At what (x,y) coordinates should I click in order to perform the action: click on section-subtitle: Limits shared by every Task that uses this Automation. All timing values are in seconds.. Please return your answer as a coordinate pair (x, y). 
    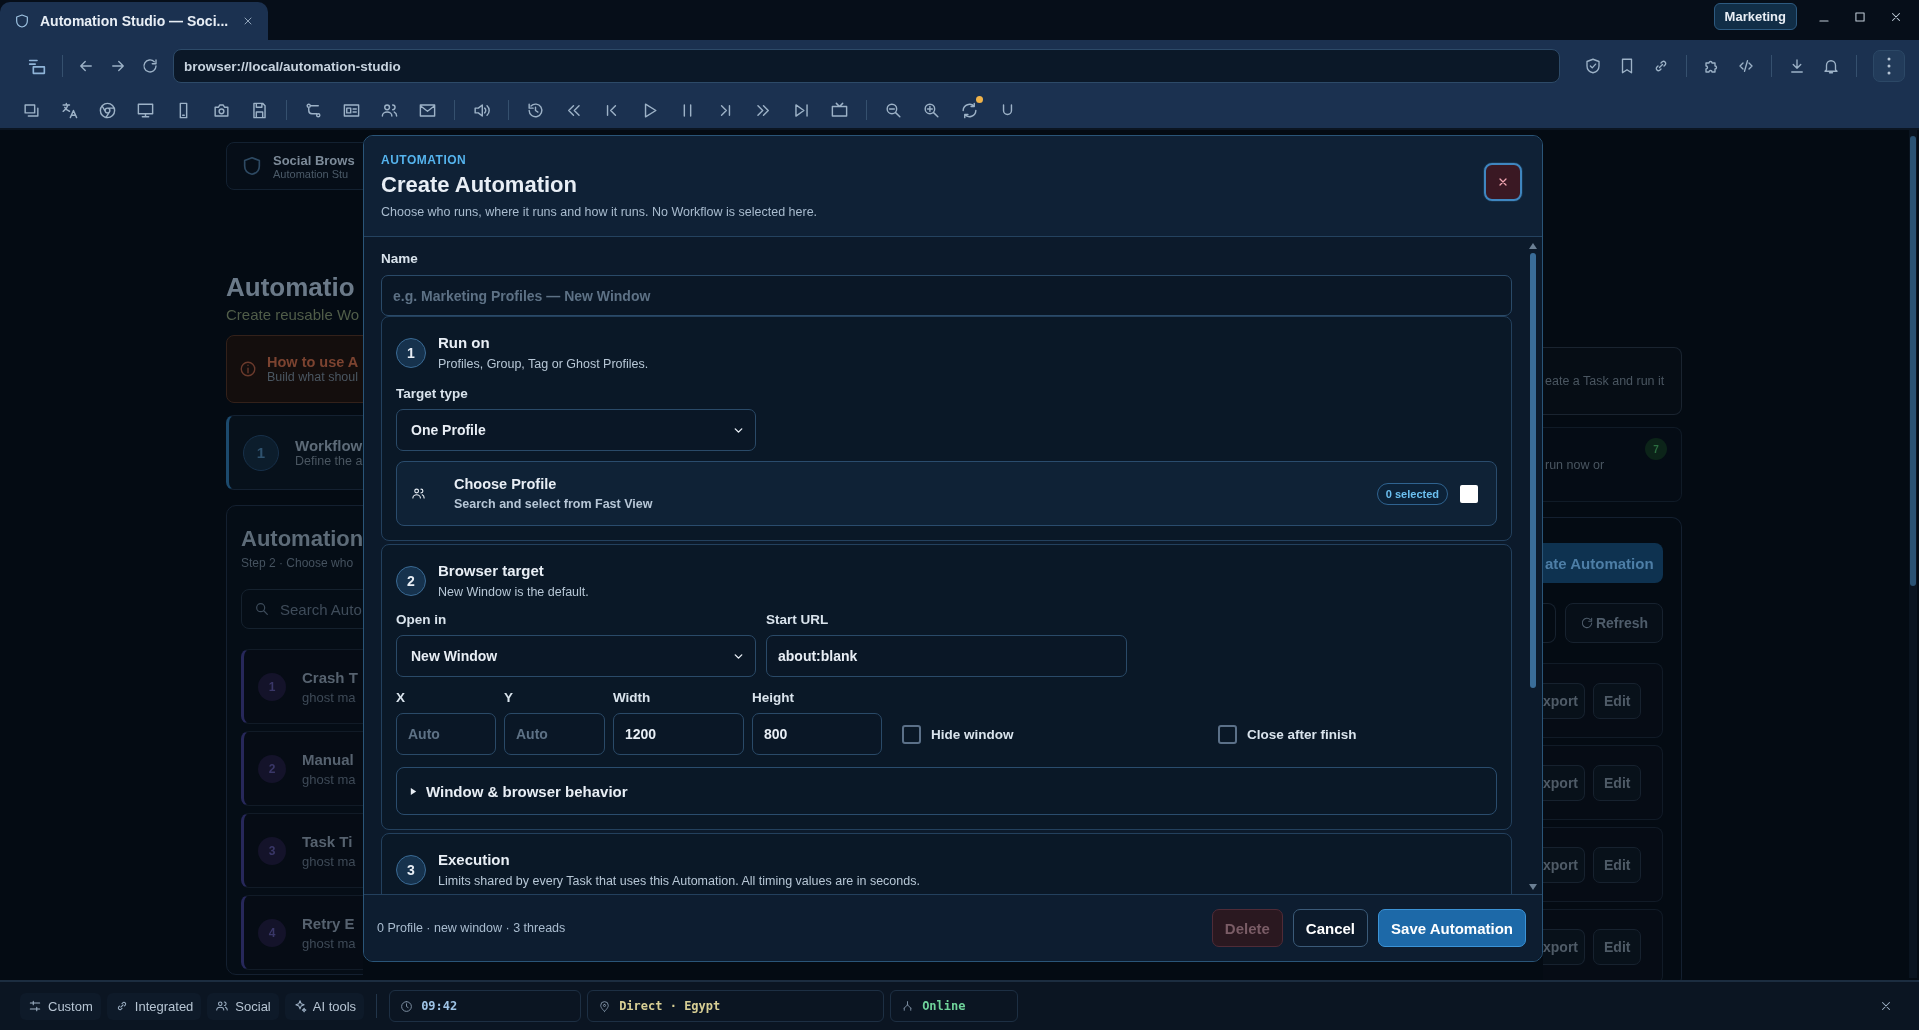
    Looking at the image, I should click on (679, 881).